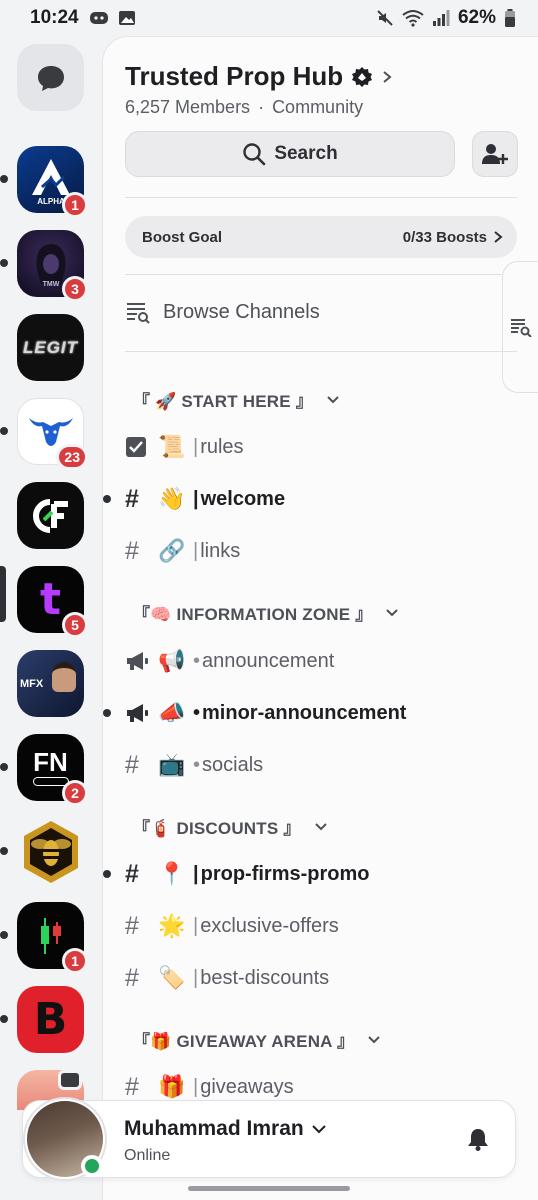  Describe the element at coordinates (321, 237) in the screenshot. I see `boost-goal-bar: Boost Goal 0/33 Boosts` at that location.